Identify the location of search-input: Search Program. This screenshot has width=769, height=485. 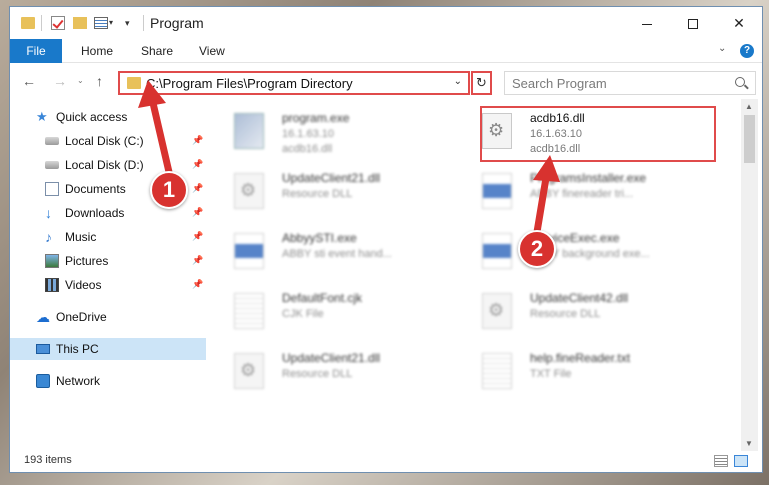
(630, 83).